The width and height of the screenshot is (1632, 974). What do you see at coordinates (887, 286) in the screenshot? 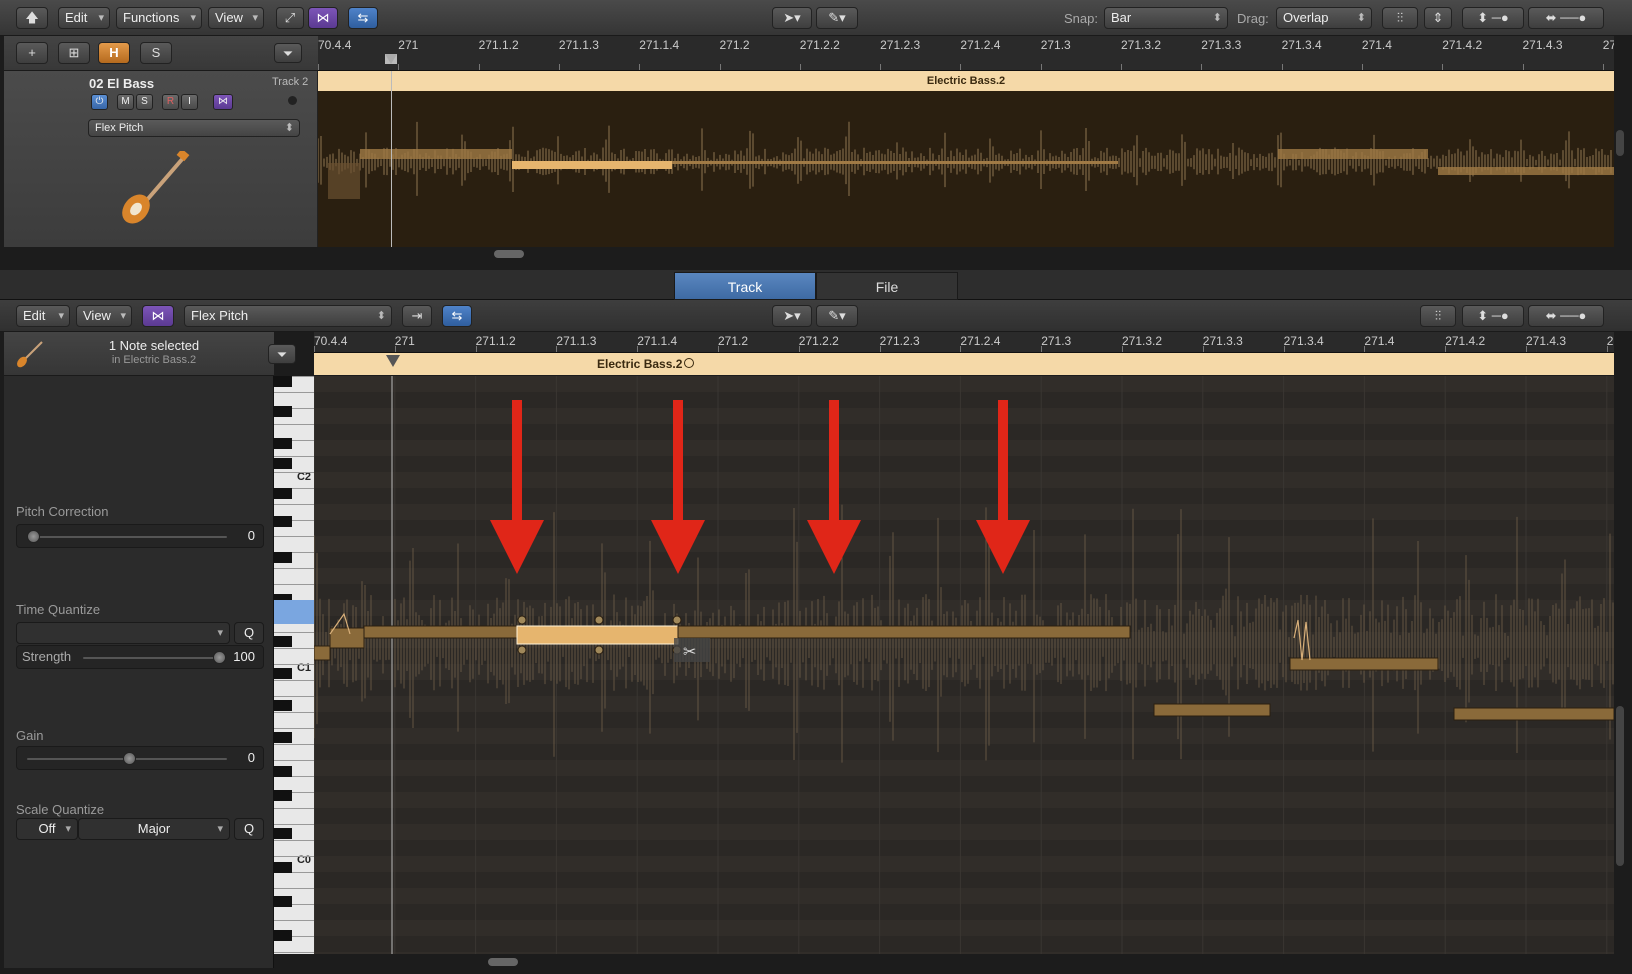
I see `tab-file: File` at bounding box center [887, 286].